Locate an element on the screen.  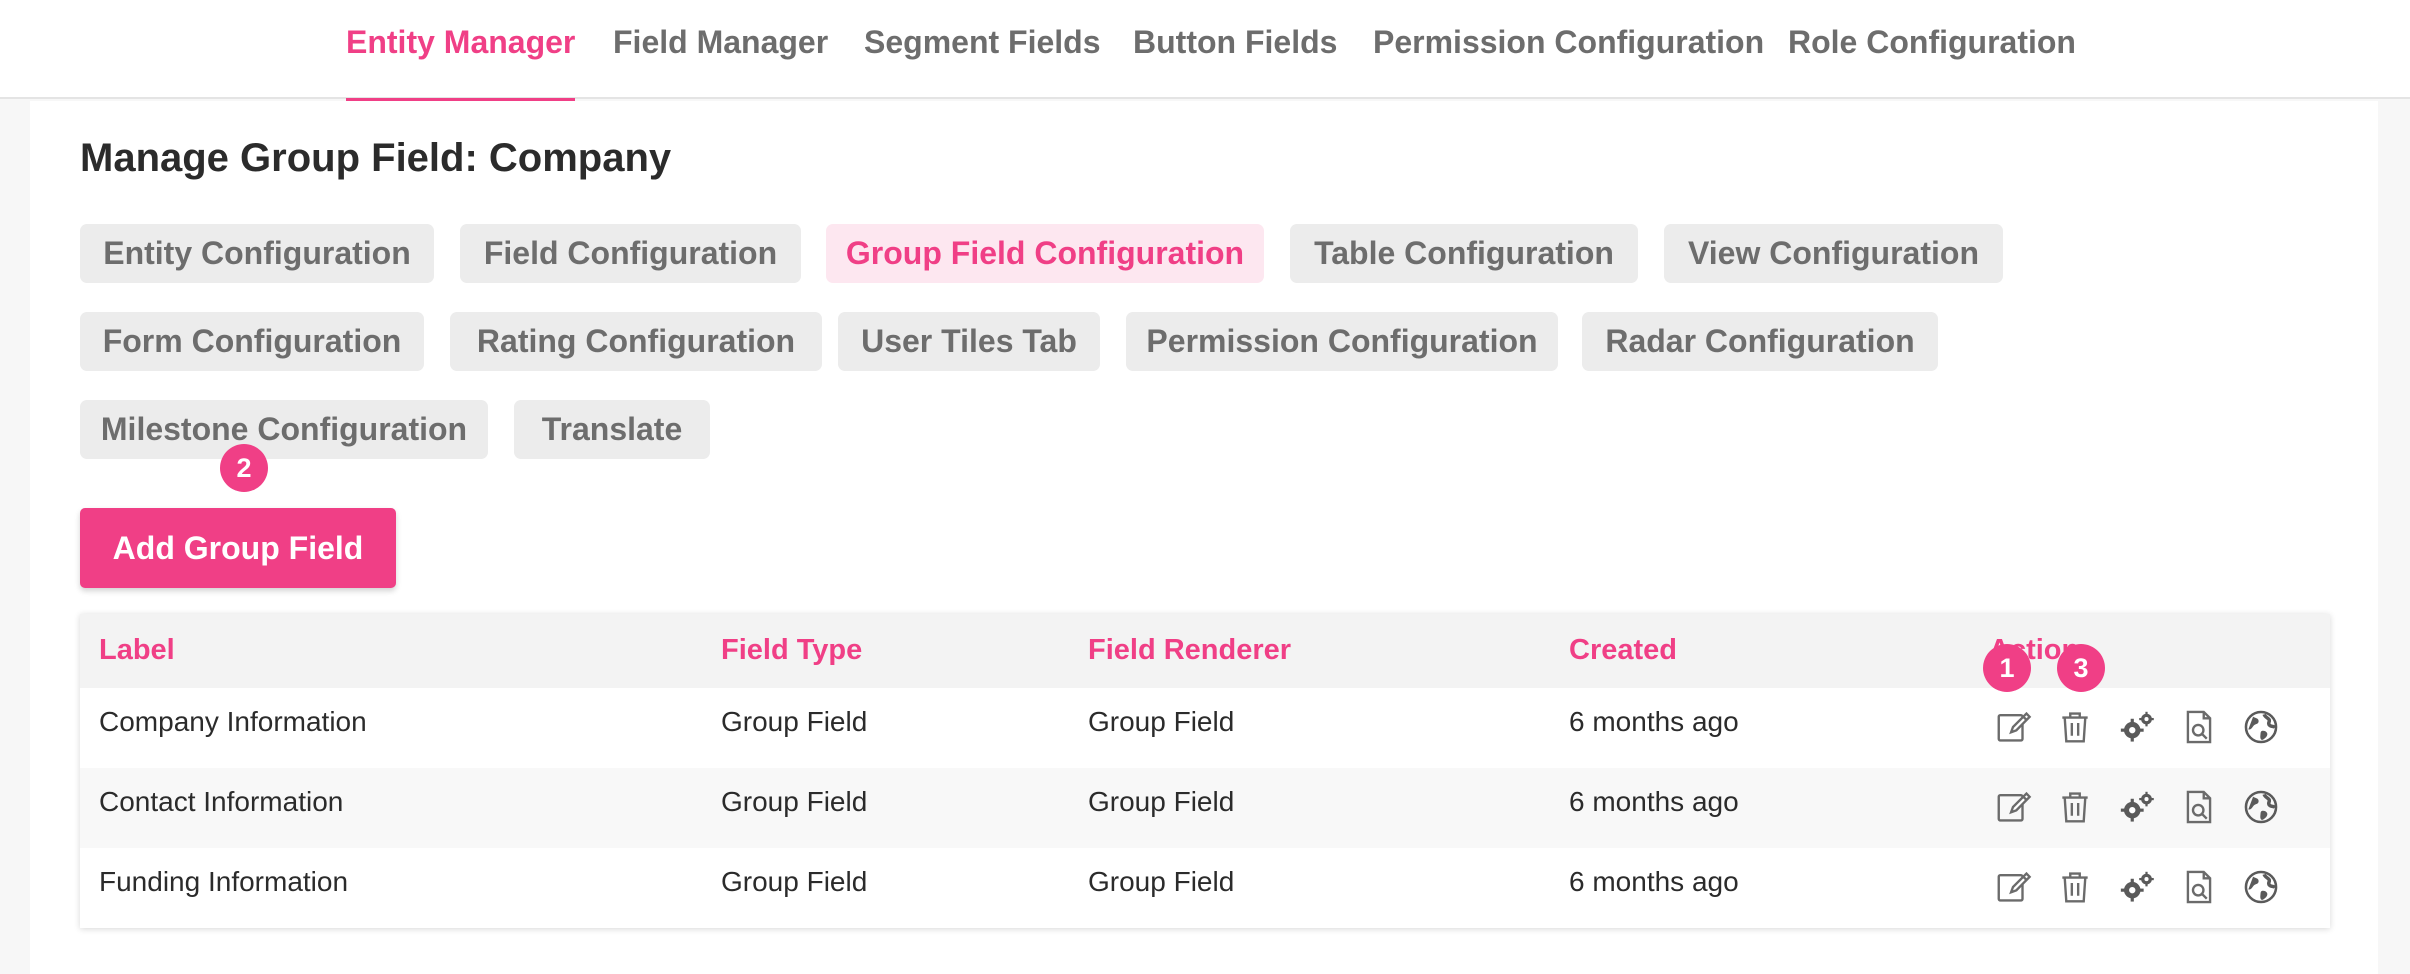
config-tab-view-configuration: View Configuration is located at coordinates (1833, 253).